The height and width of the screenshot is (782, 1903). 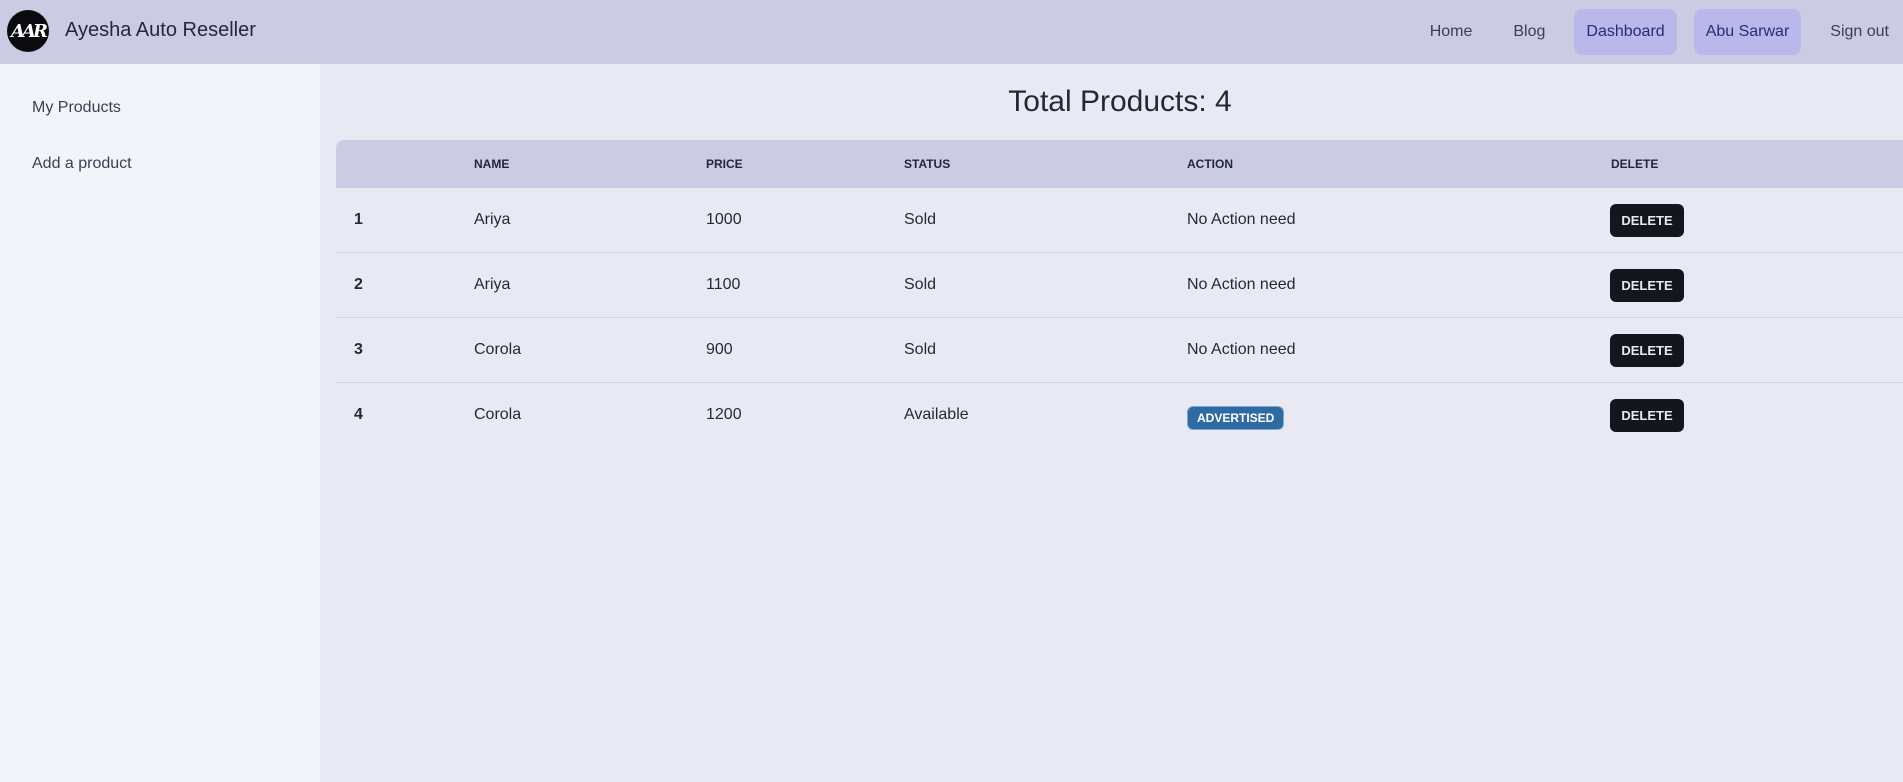 I want to click on table-header: Name Price Status Action Delete, so click(x=1119, y=164).